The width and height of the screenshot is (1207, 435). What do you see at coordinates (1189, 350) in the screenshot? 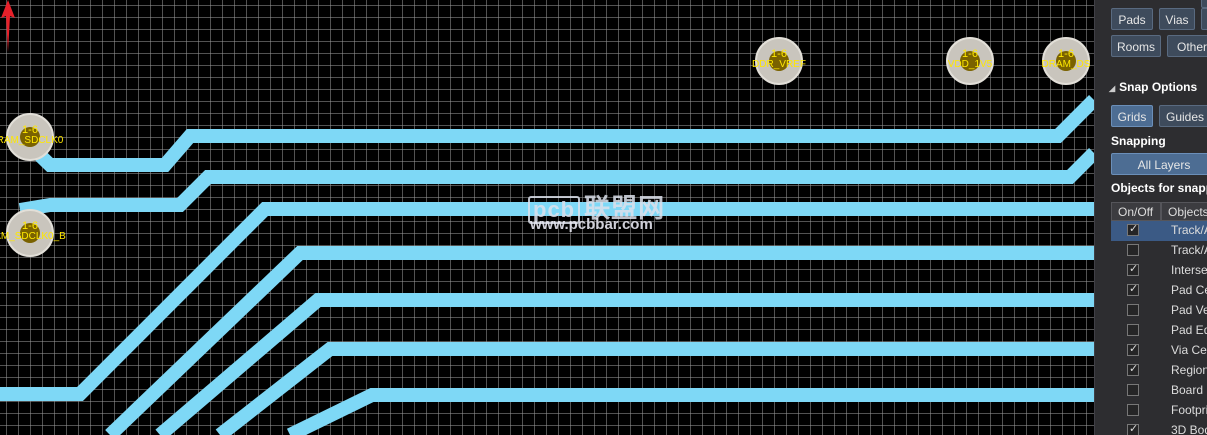
I see `snap-object-name: Via Centers` at bounding box center [1189, 350].